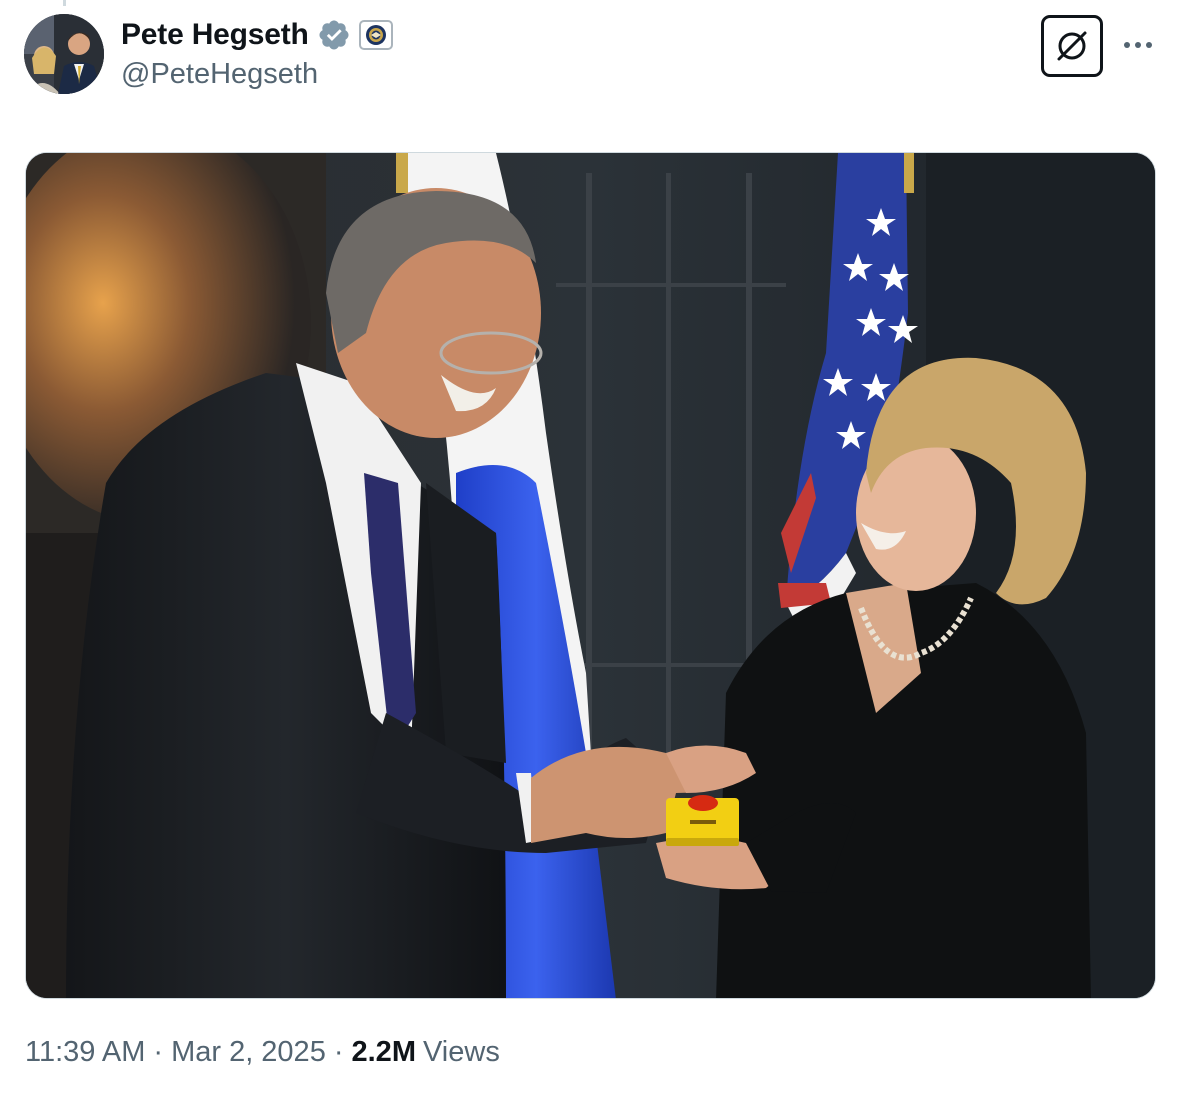 Image resolution: width=1178 pixels, height=1096 pixels. I want to click on grok-icon, so click(1072, 46).